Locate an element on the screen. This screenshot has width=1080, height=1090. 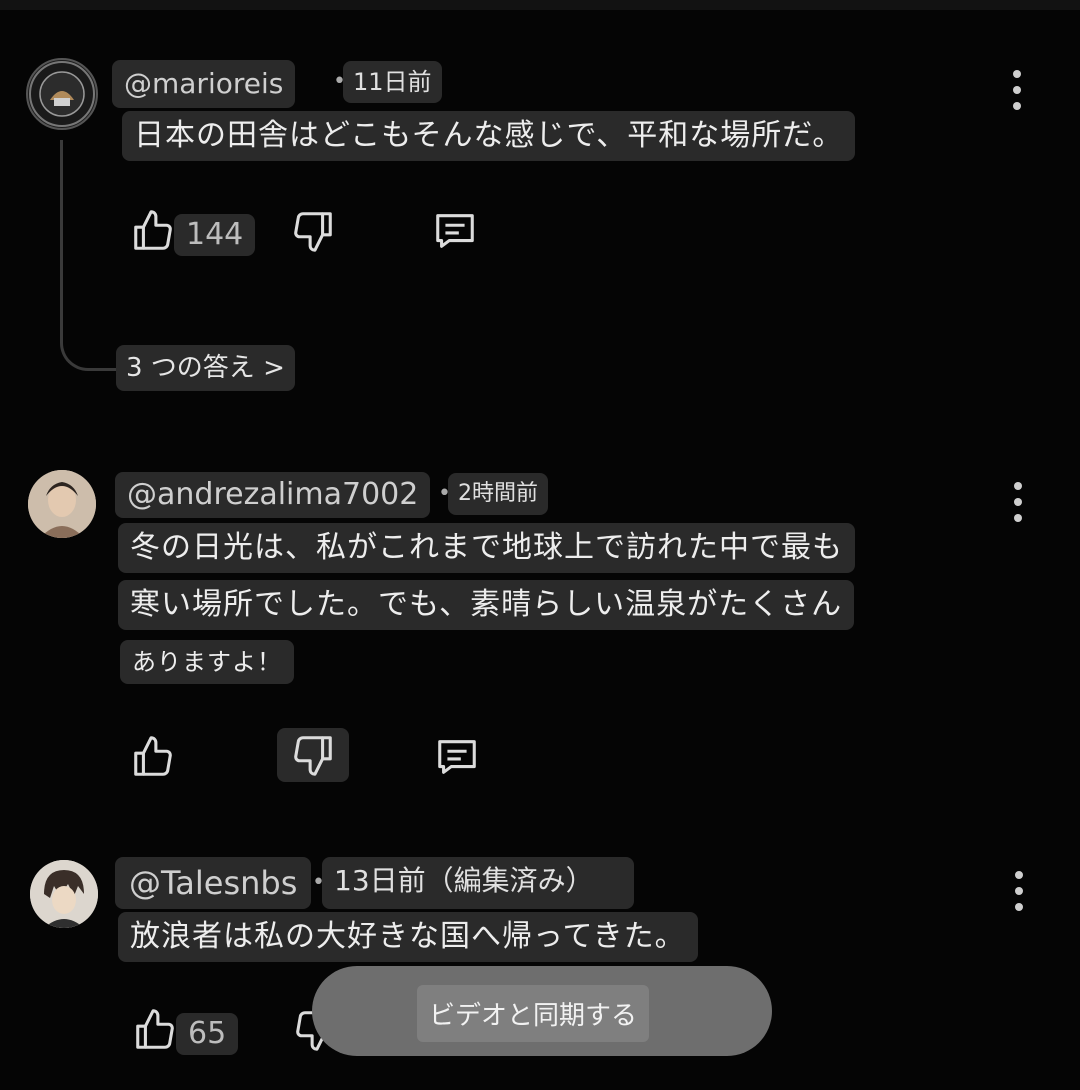
like-count: 65 is located at coordinates (207, 1034).